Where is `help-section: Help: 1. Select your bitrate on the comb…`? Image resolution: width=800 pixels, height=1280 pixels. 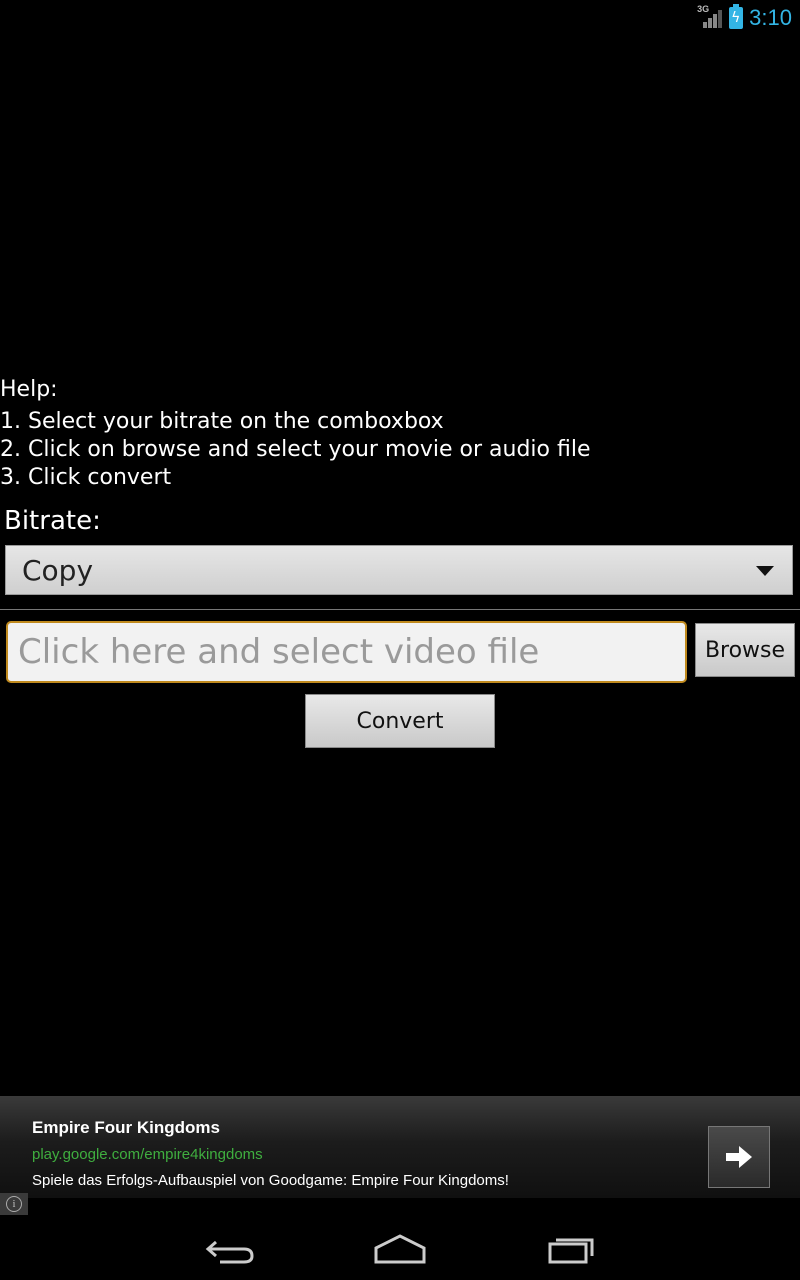
help-section: Help: 1. Select your bitrate on the comb… is located at coordinates (400, 434).